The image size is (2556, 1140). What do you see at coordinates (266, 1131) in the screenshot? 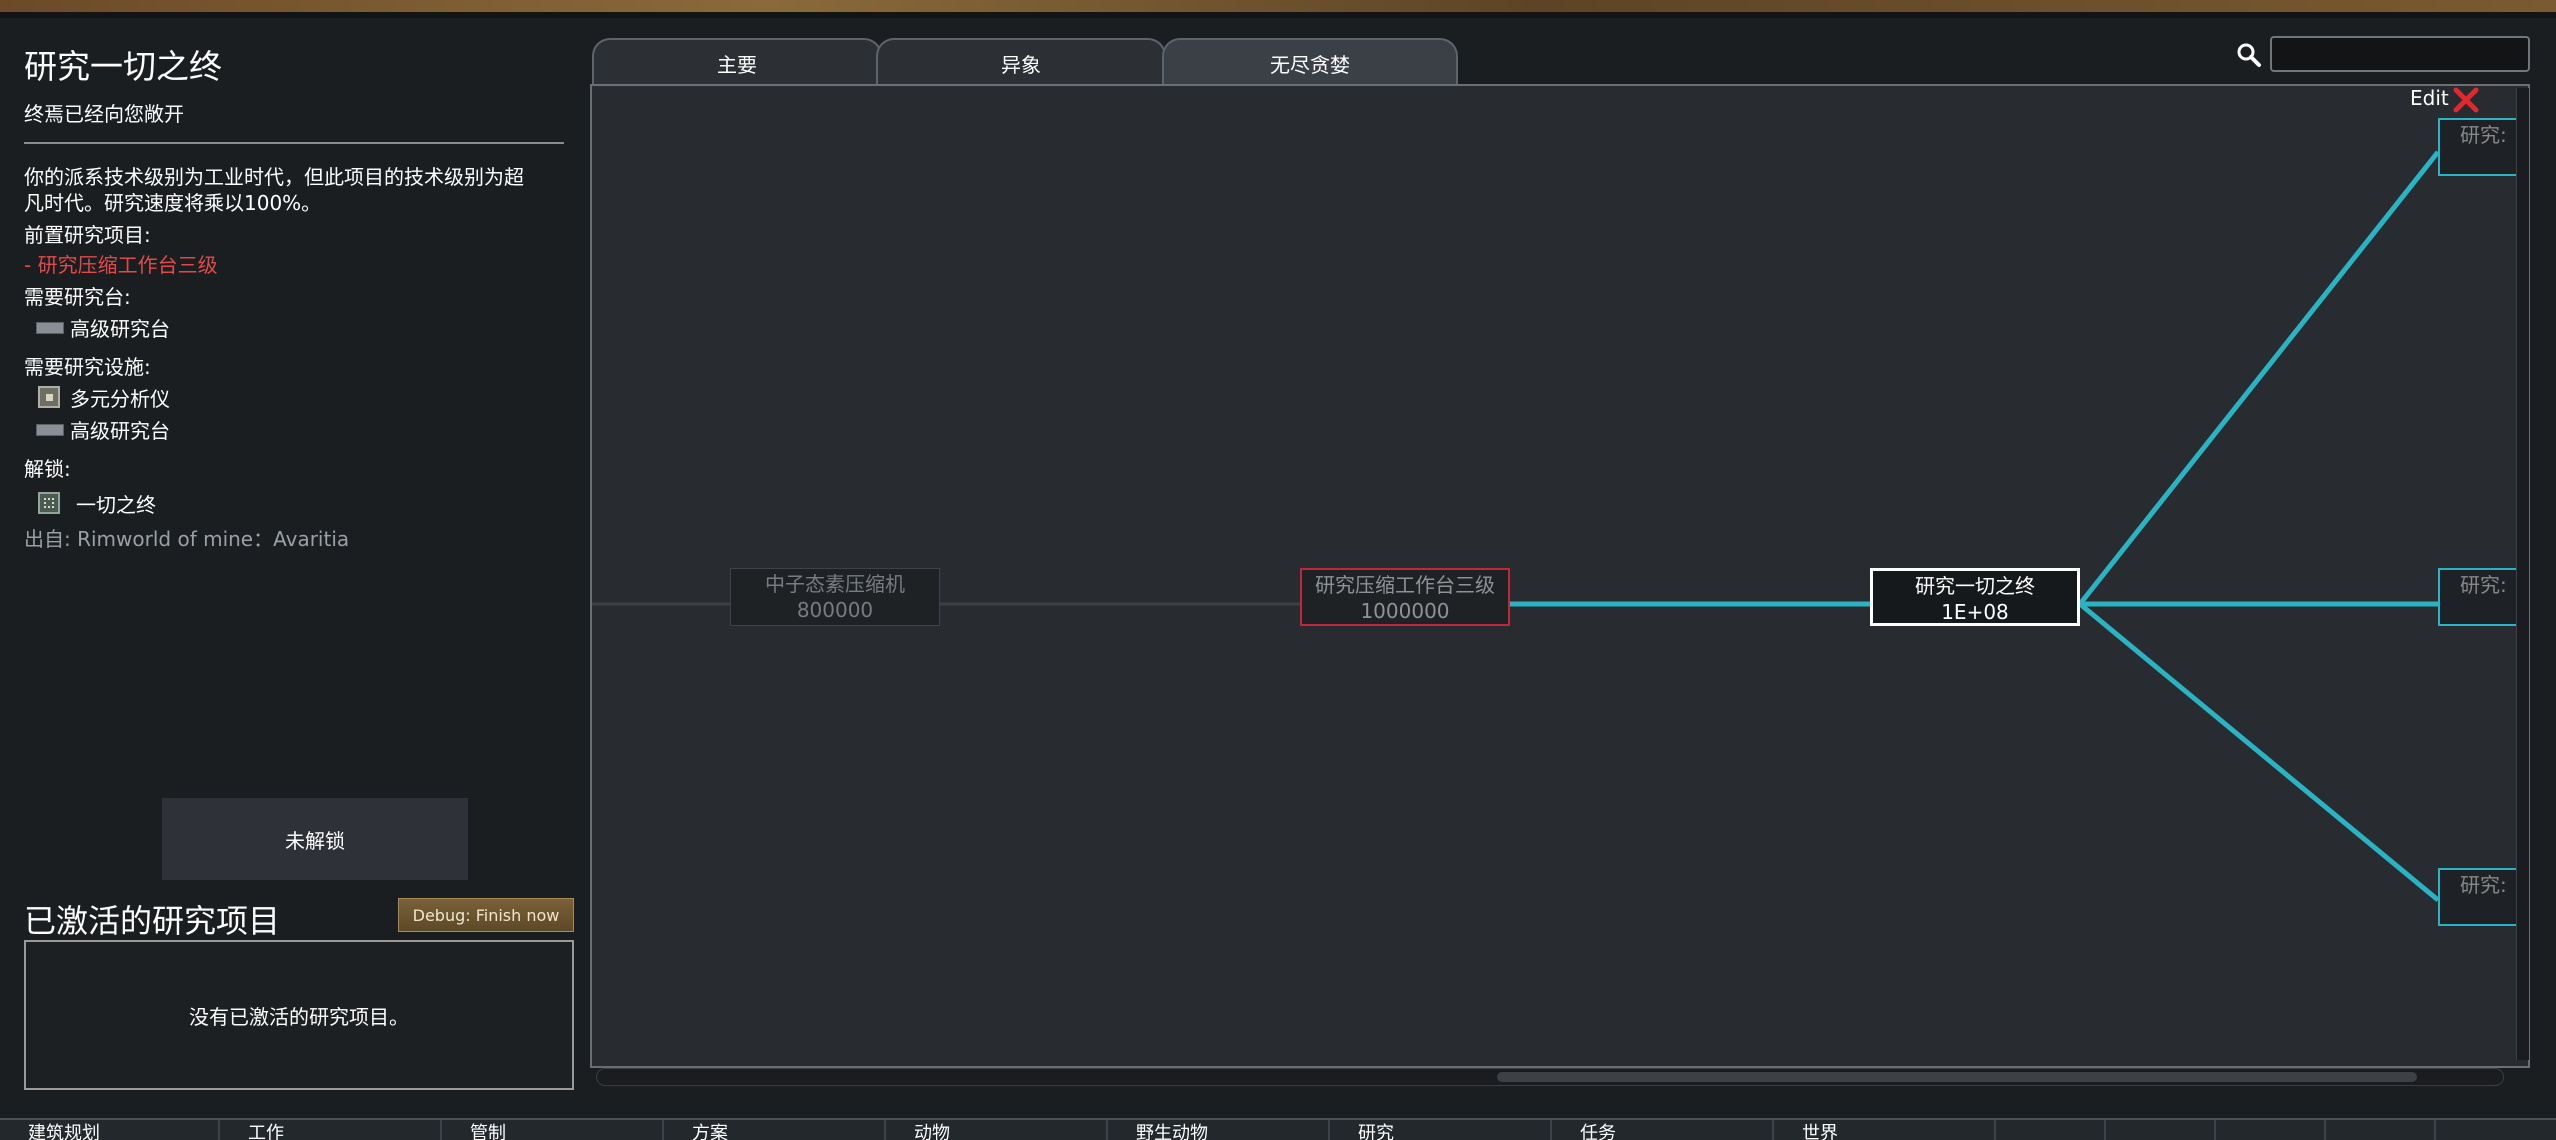
I see `bottom-tab-label: 工作` at bounding box center [266, 1131].